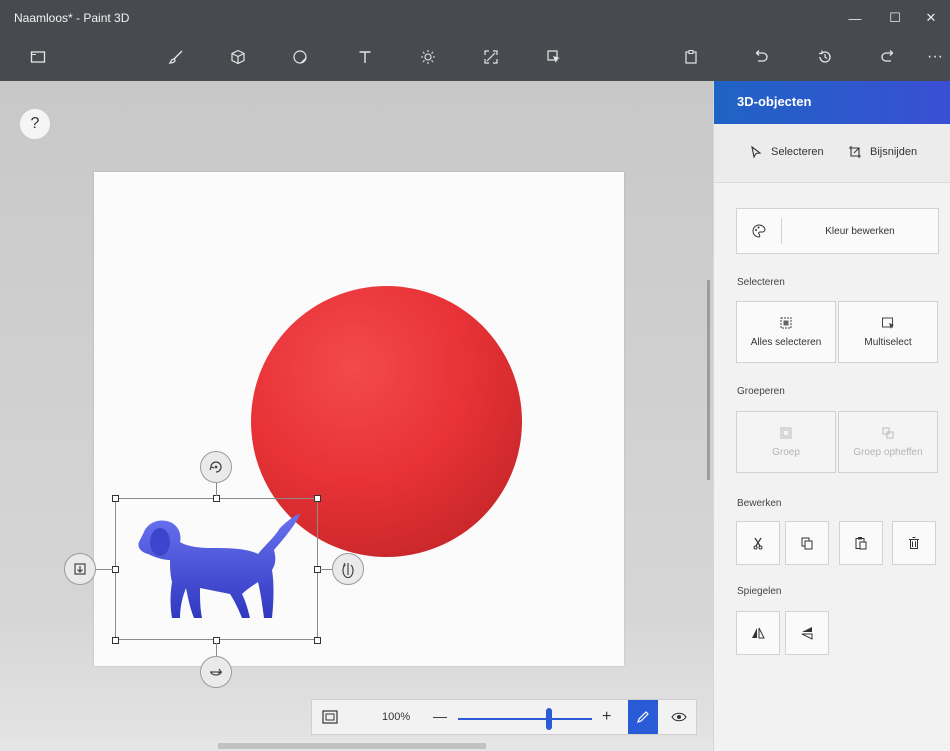 The width and height of the screenshot is (950, 751). Describe the element at coordinates (691, 57) in the screenshot. I see `paste-icon` at that location.